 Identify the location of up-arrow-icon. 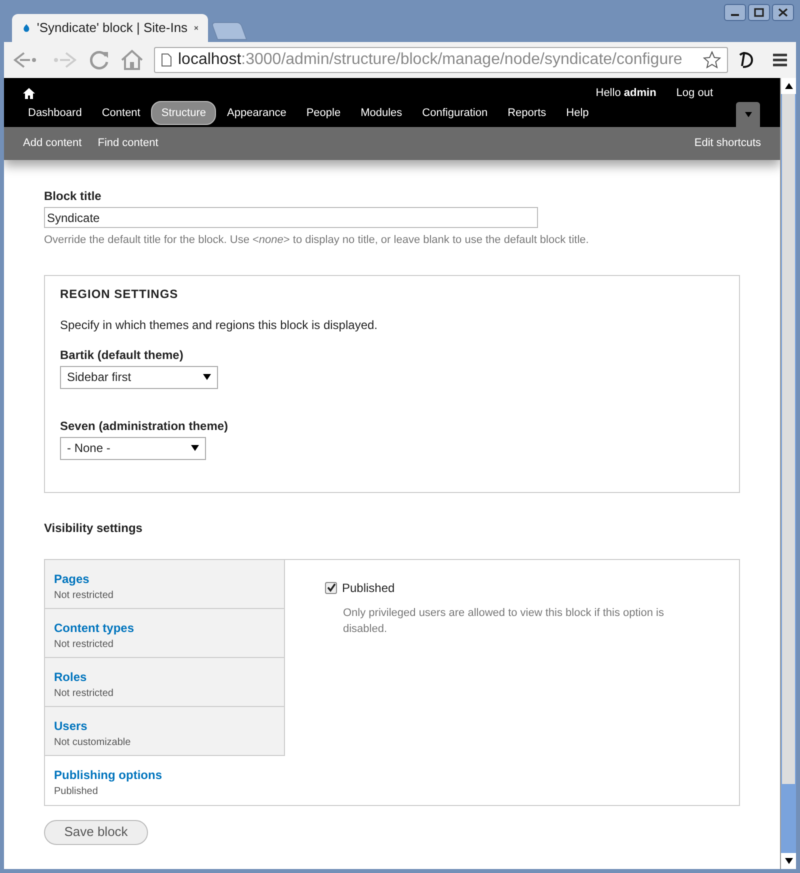
(788, 86).